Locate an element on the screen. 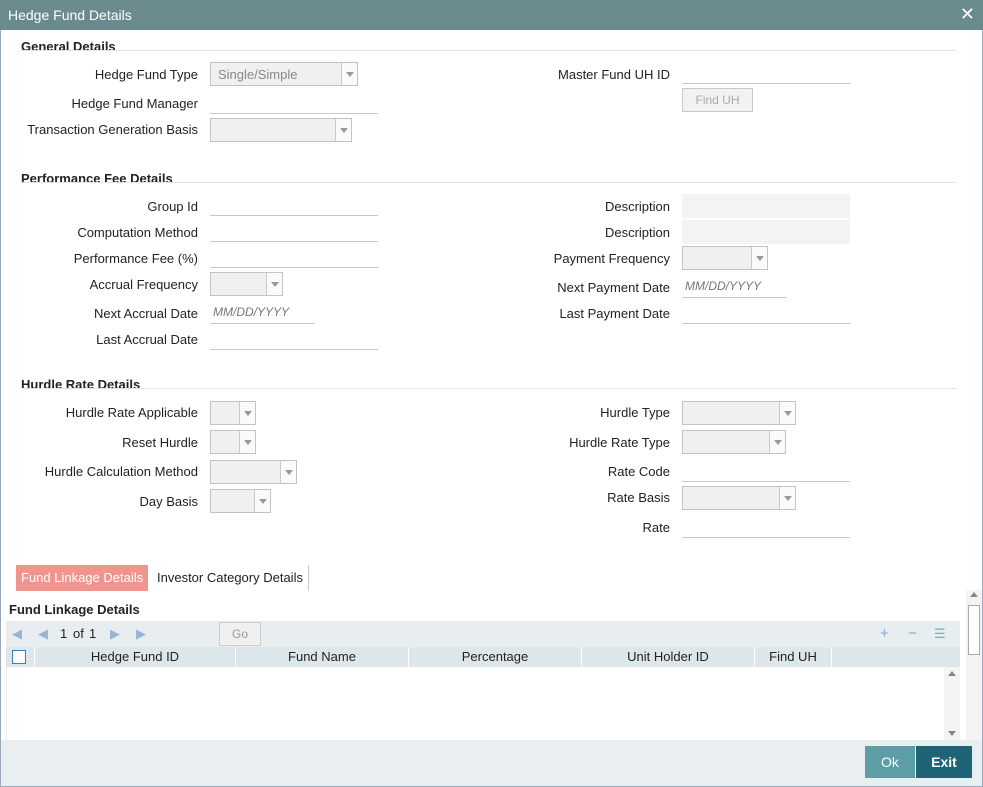  hedge-fund-type-label: Hedge Fund Type is located at coordinates (146, 74).